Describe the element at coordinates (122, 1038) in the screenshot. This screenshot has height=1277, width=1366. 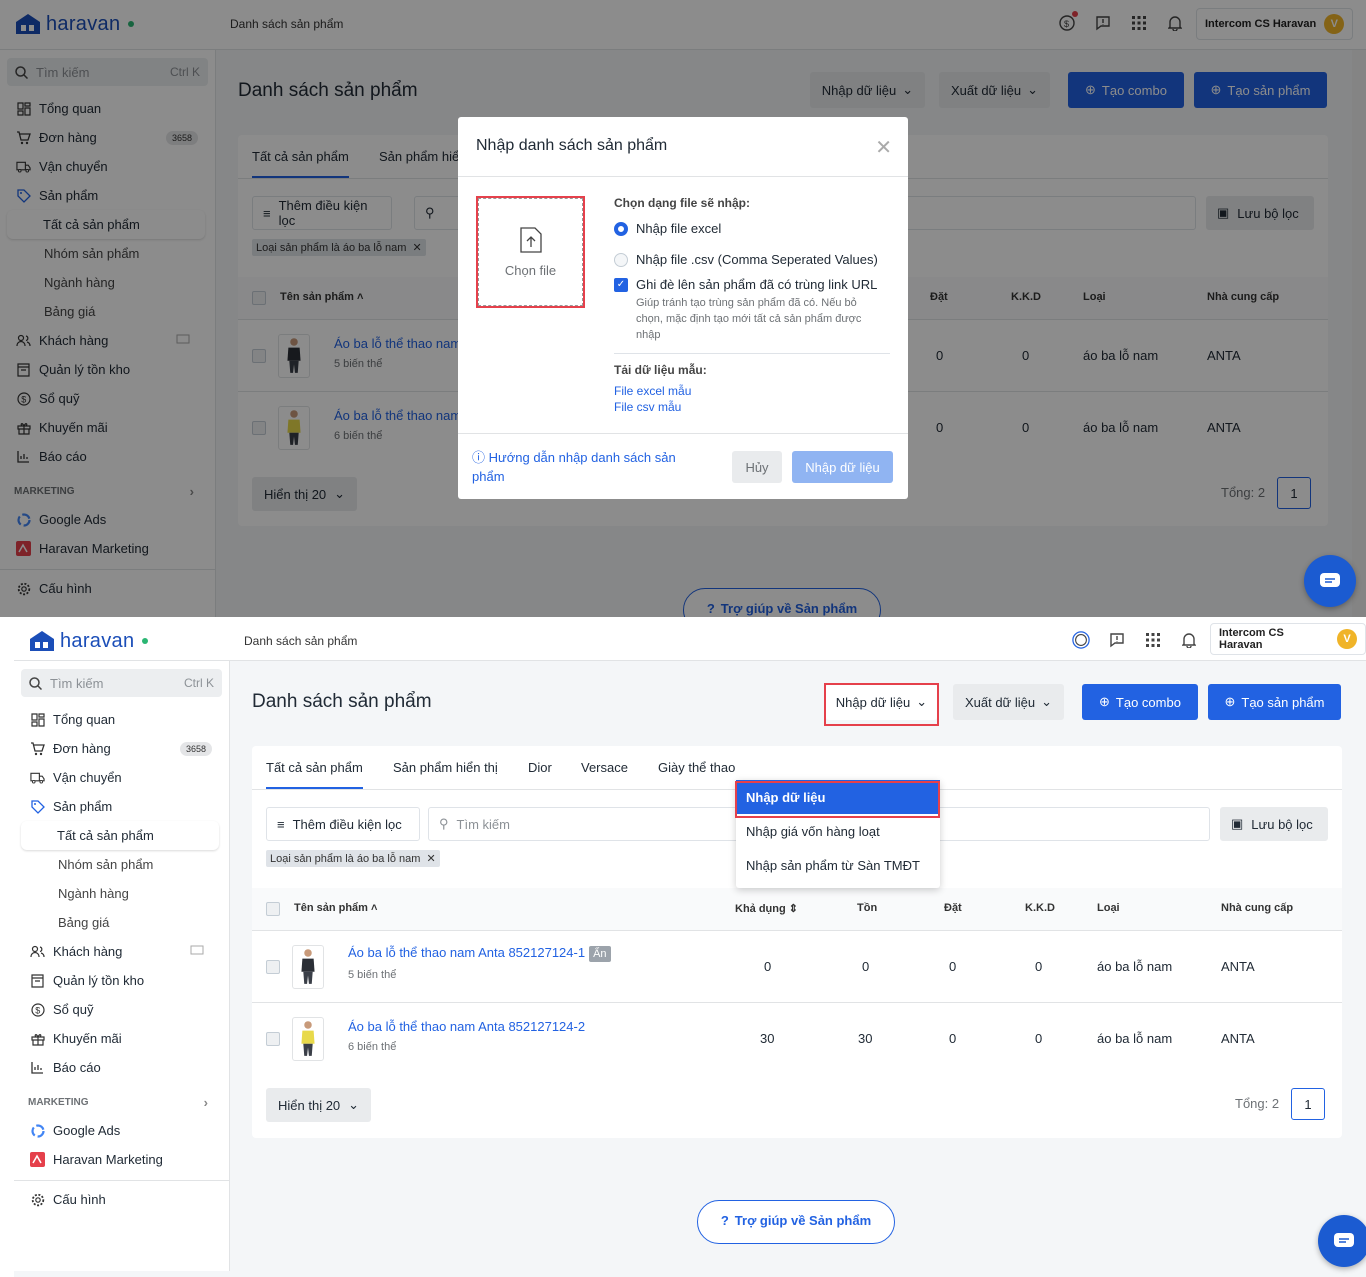
I see `sidebar-item-promotions: Khuyến mãi` at that location.